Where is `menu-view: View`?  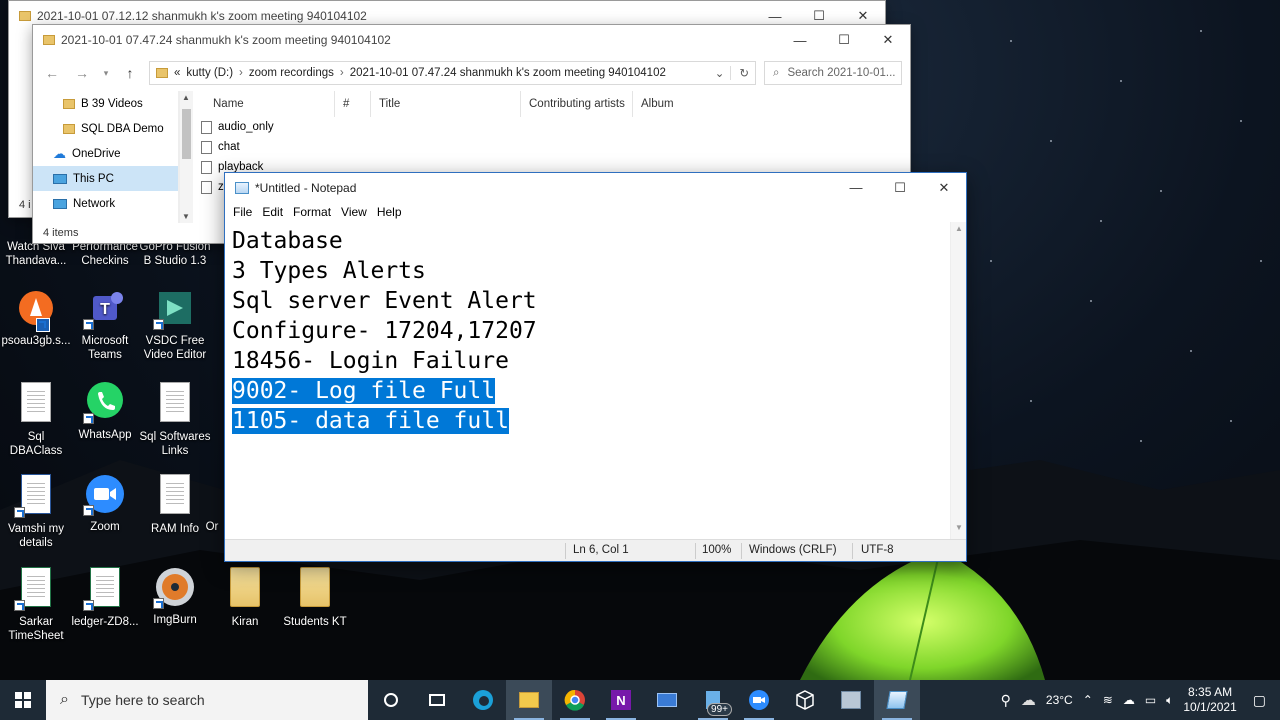 menu-view: View is located at coordinates (357, 212).